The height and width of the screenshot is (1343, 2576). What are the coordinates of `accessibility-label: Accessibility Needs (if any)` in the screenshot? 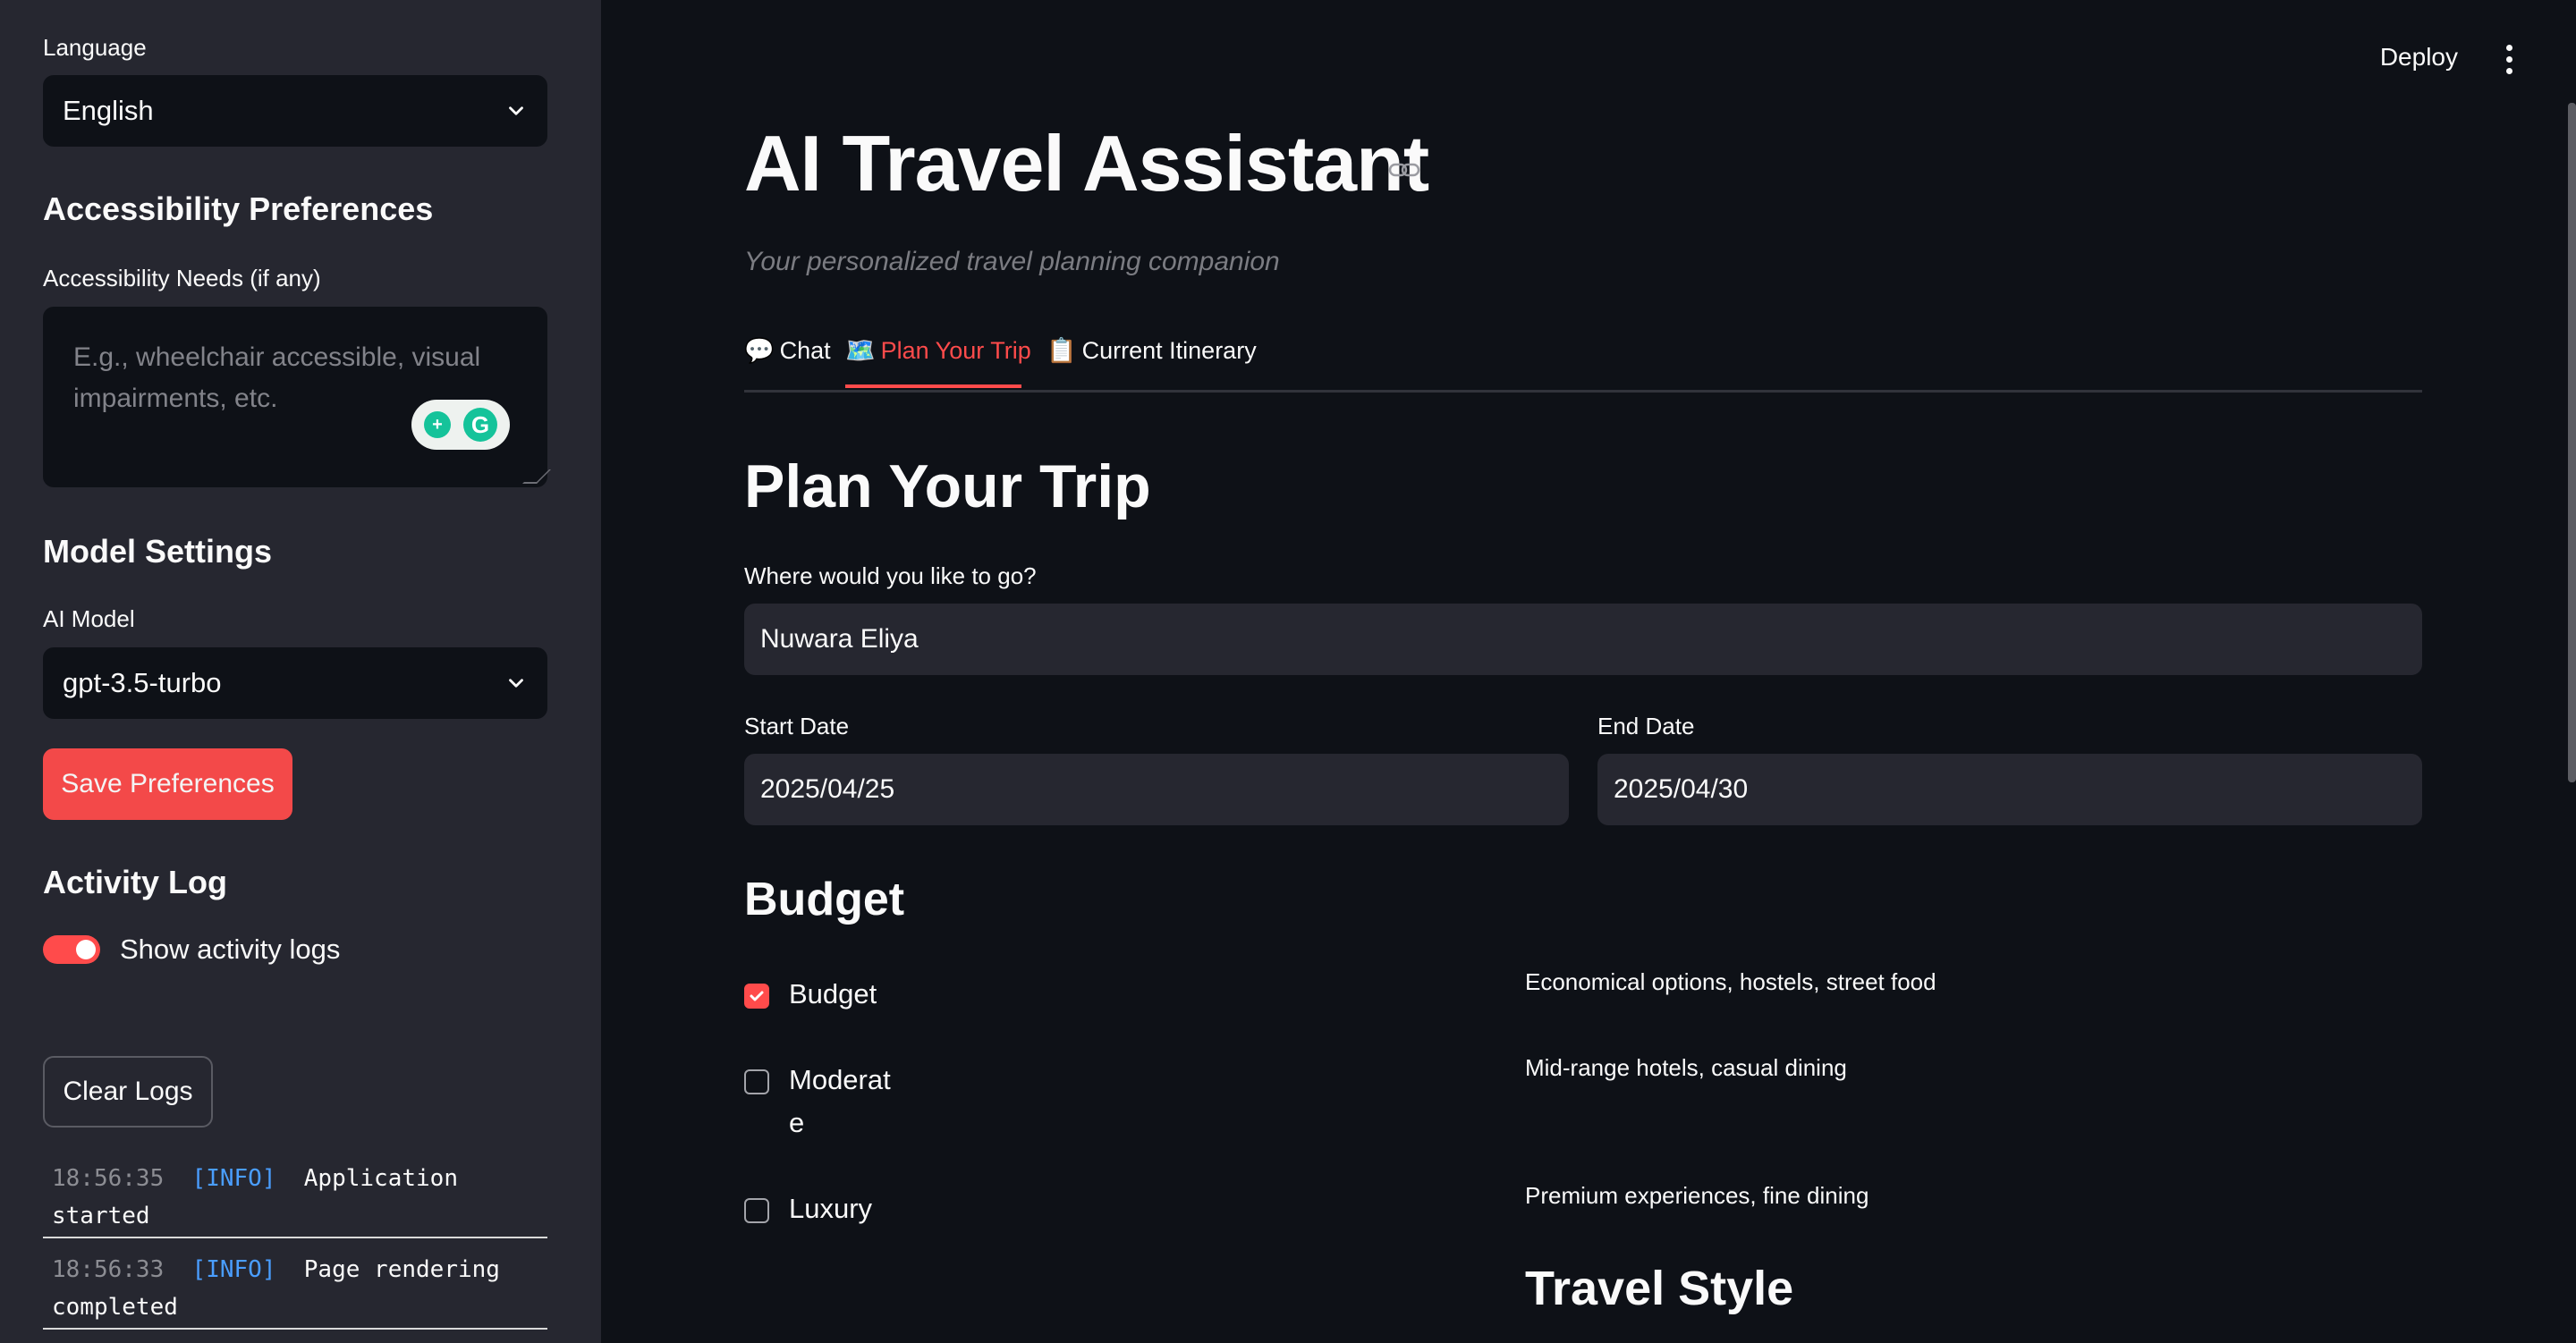 It's located at (182, 278).